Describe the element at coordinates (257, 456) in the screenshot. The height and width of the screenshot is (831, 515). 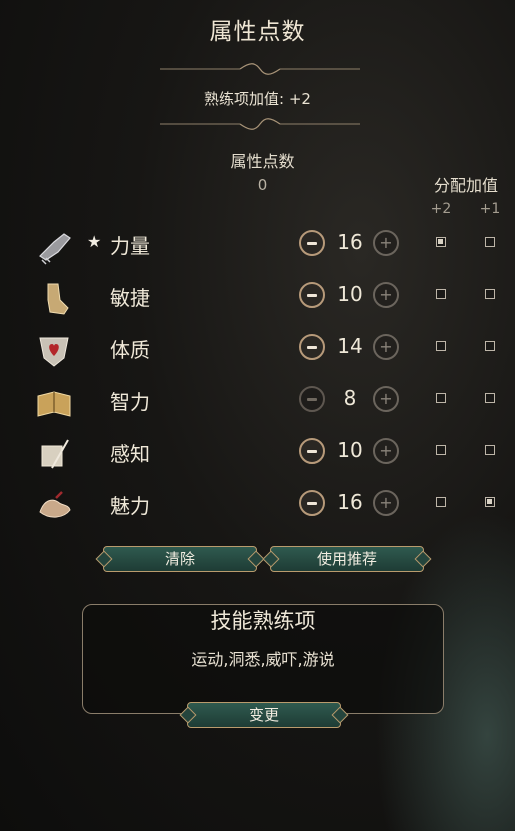
I see `ability-row: 感知 10 +` at that location.